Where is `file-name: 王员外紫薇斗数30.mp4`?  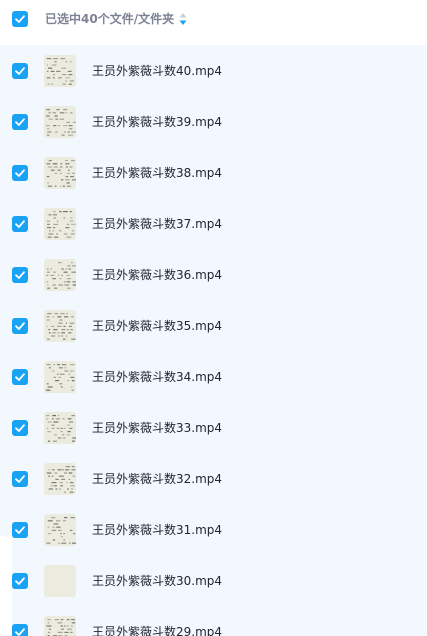 file-name: 王员外紫薇斗数30.mp4 is located at coordinates (157, 581).